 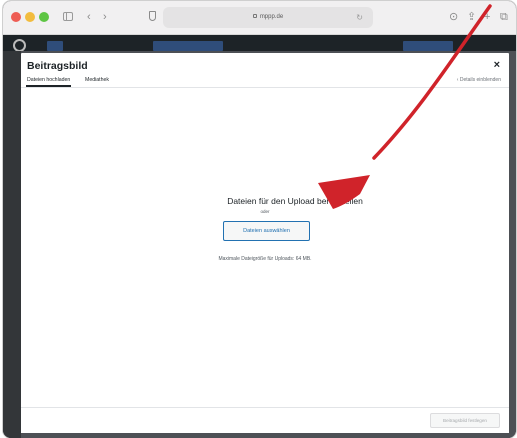 I want to click on lock-icon, so click(x=254, y=16).